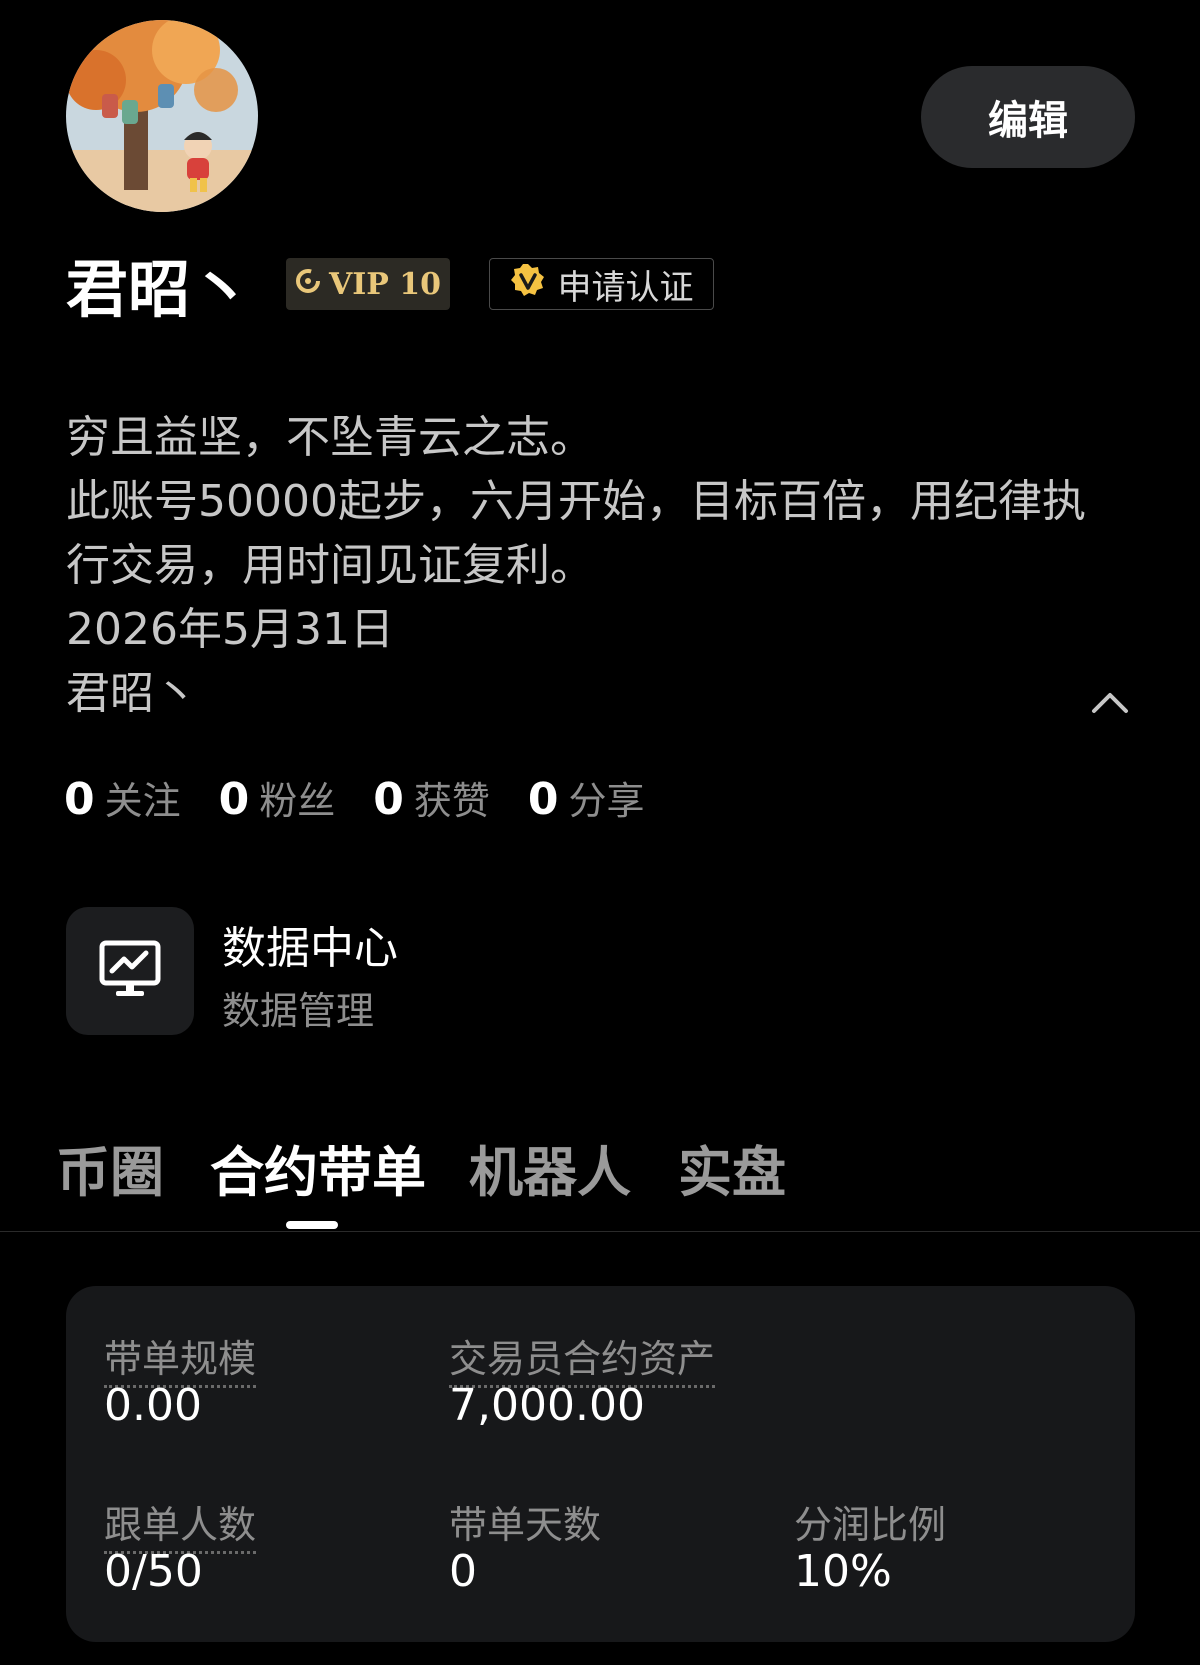 This screenshot has width=1200, height=1665. Describe the element at coordinates (230, 629) in the screenshot. I see `bio-line: 2026年5月31日` at that location.